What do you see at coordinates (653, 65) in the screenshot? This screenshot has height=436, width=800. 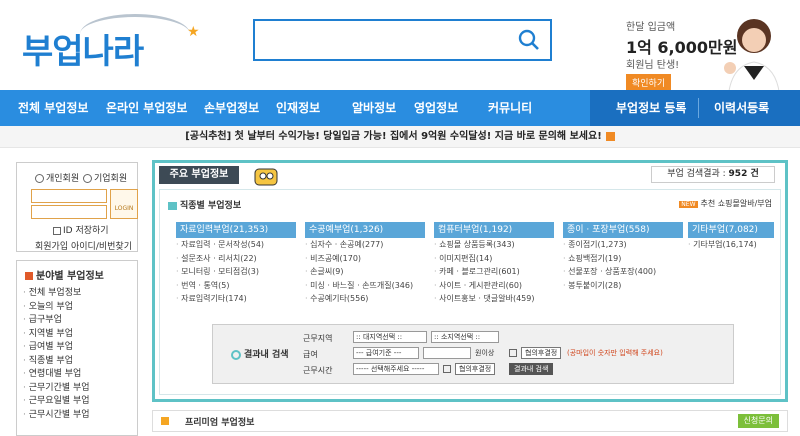 I see `promo-line3: 회원님 탄생!` at bounding box center [653, 65].